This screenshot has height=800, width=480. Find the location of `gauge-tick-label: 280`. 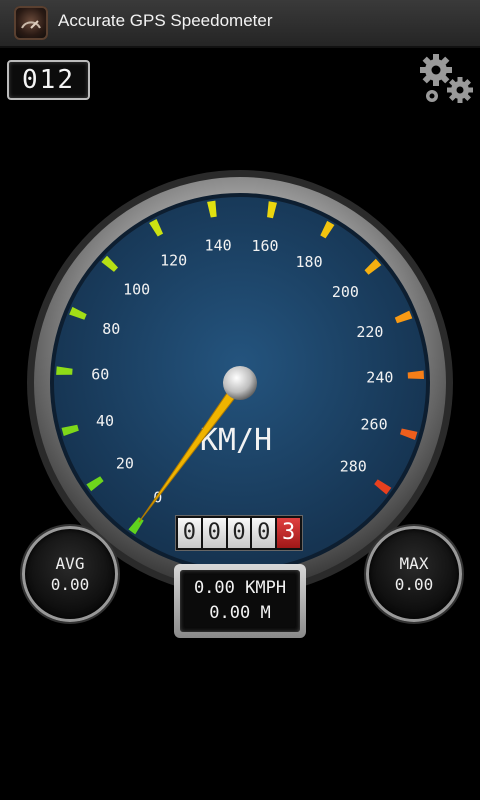

gauge-tick-label: 280 is located at coordinates (353, 466).